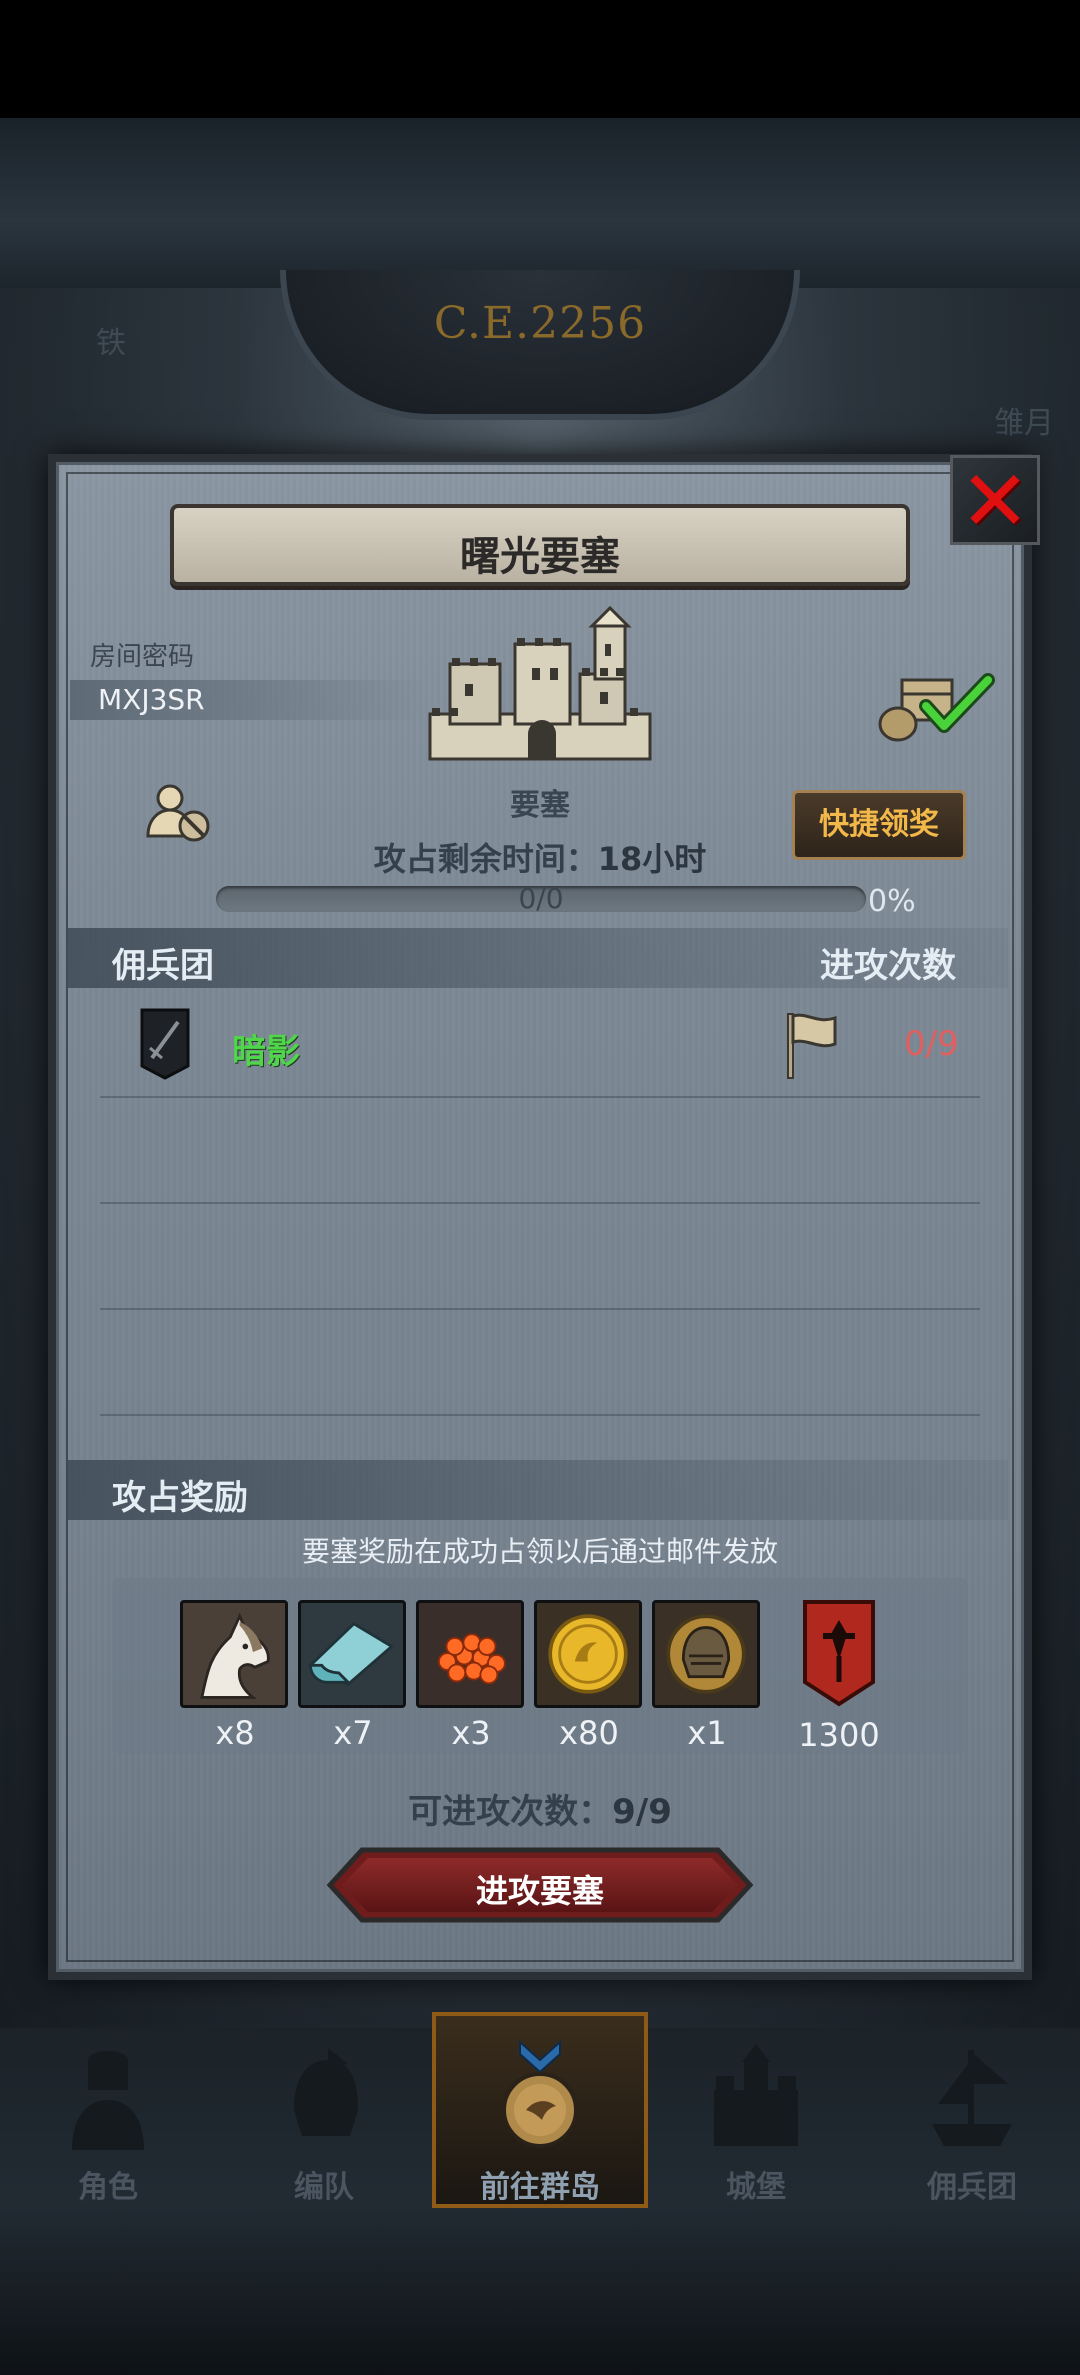  What do you see at coordinates (111, 343) in the screenshot?
I see `resource-label-left: 铁` at bounding box center [111, 343].